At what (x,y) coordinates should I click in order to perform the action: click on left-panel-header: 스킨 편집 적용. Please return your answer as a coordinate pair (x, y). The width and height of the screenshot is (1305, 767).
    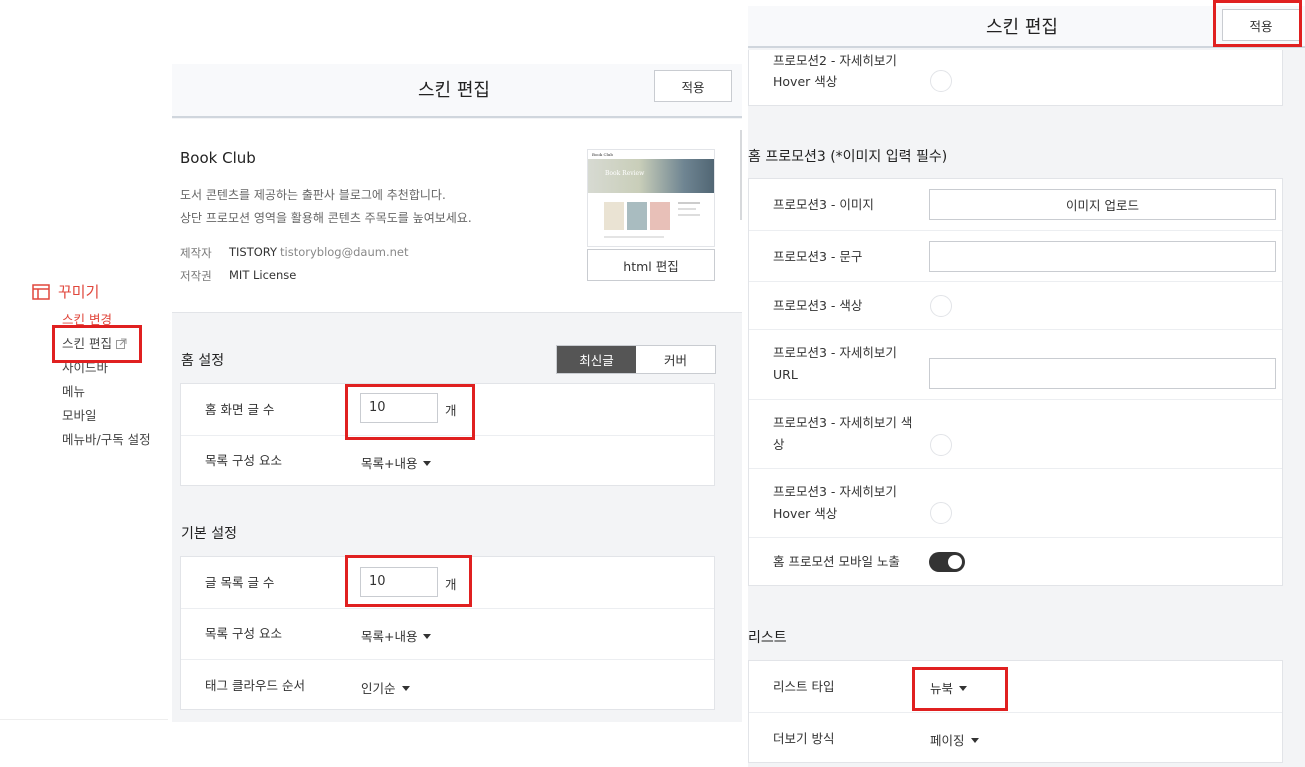
    Looking at the image, I should click on (457, 91).